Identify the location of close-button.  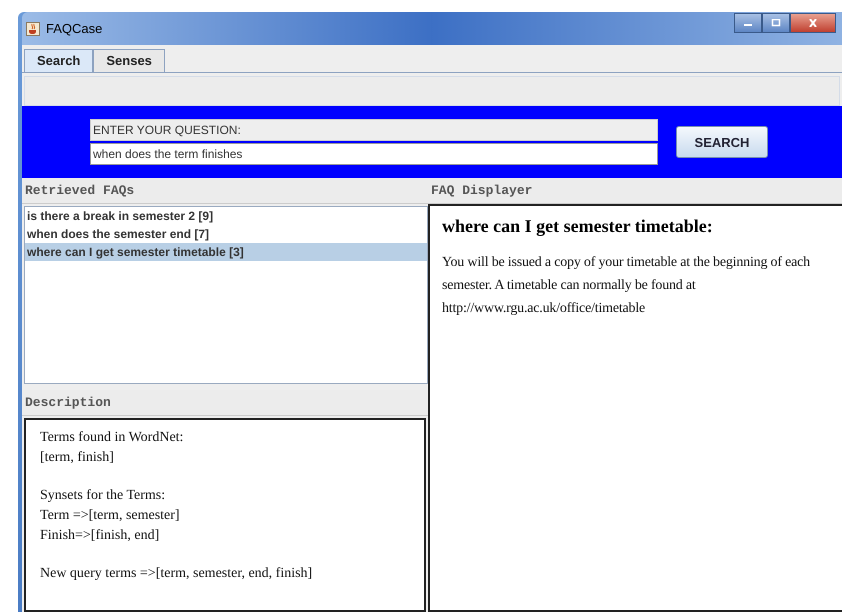
(813, 22).